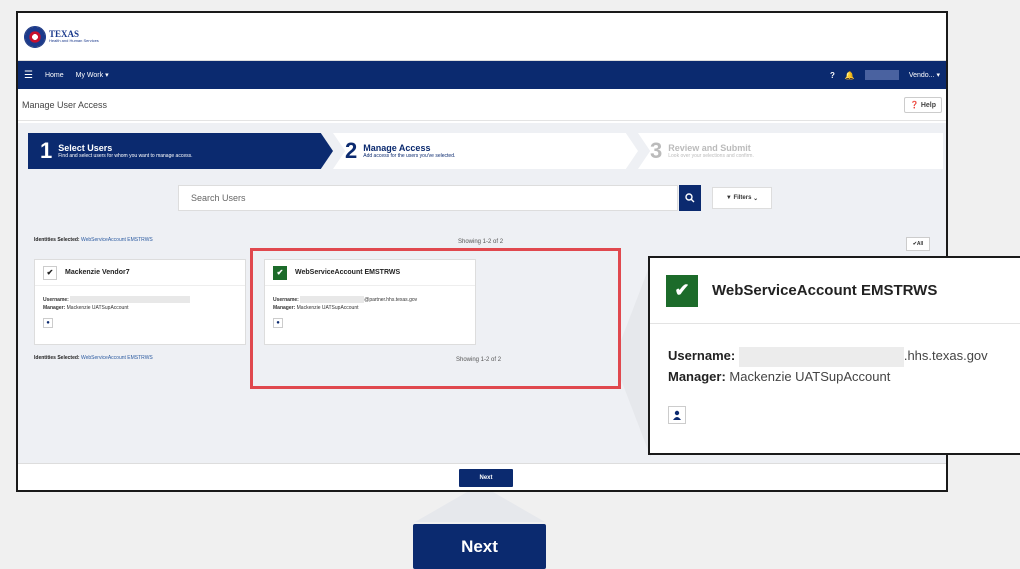  I want to click on question-icon: ❓, so click(914, 105).